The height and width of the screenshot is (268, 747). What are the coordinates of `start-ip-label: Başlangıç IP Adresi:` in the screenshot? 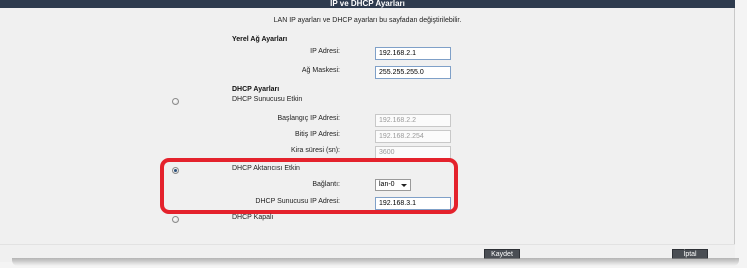 It's located at (308, 118).